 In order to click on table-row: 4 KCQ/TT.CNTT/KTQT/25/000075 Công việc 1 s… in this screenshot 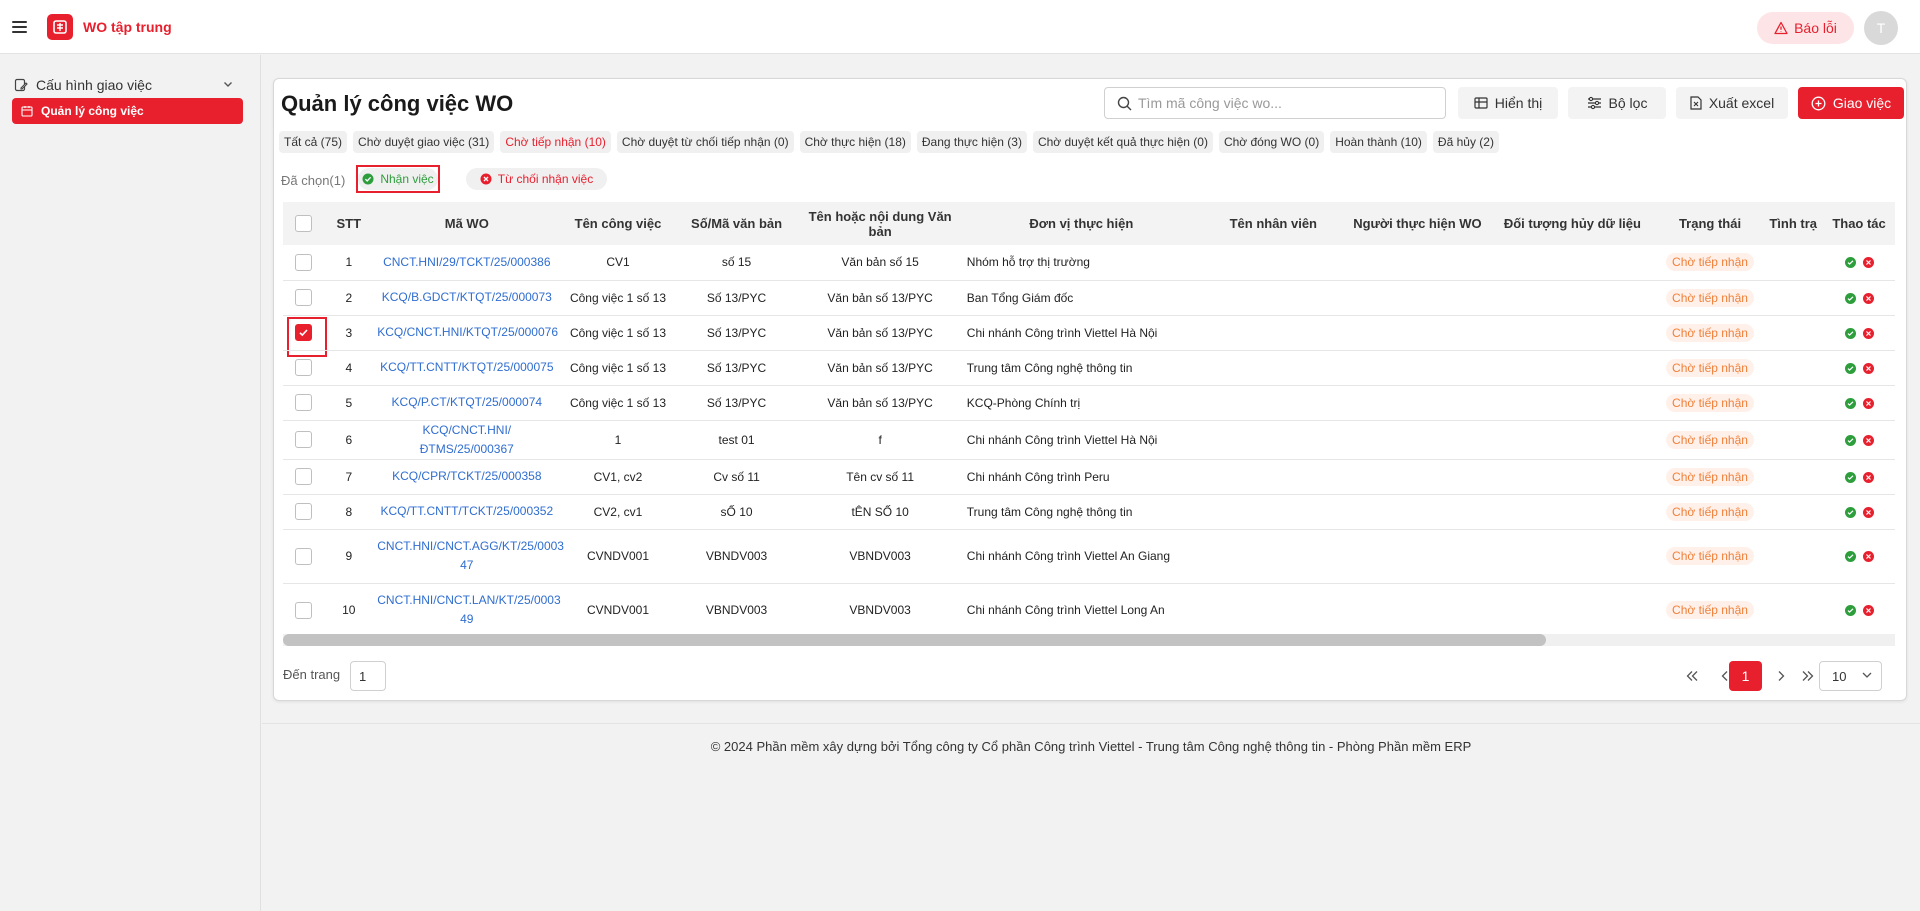, I will do `click(1089, 368)`.